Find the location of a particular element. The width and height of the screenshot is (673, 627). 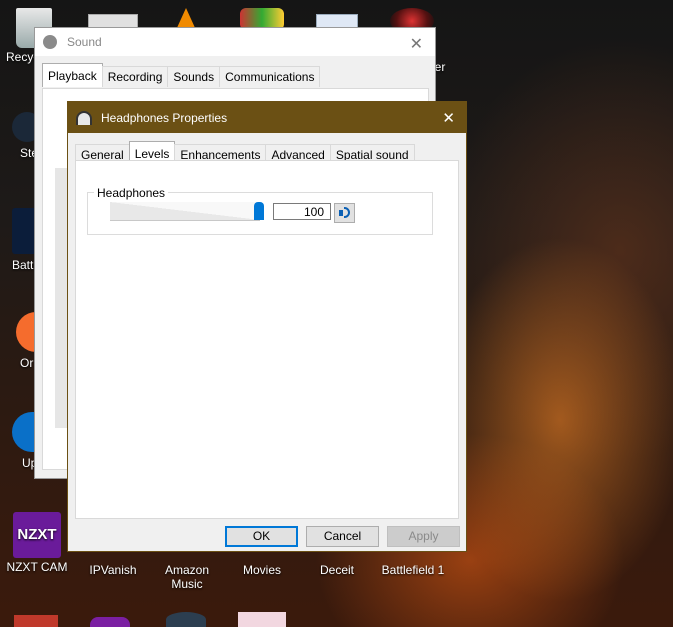

volume-slider-track is located at coordinates (185, 211).